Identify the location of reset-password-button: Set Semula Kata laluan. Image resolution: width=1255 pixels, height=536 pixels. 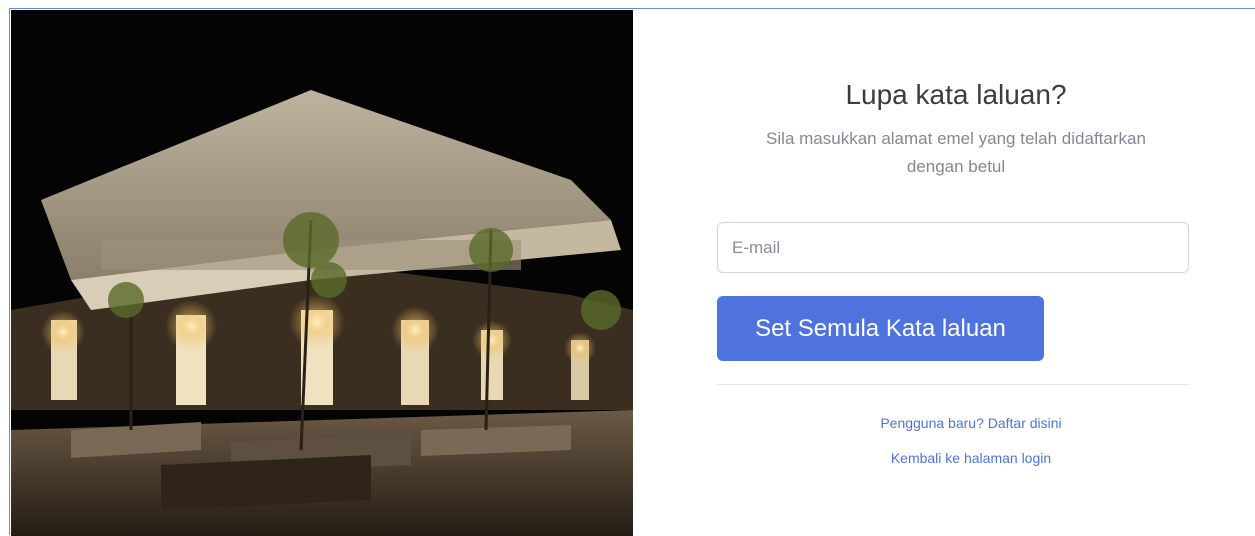
(880, 328).